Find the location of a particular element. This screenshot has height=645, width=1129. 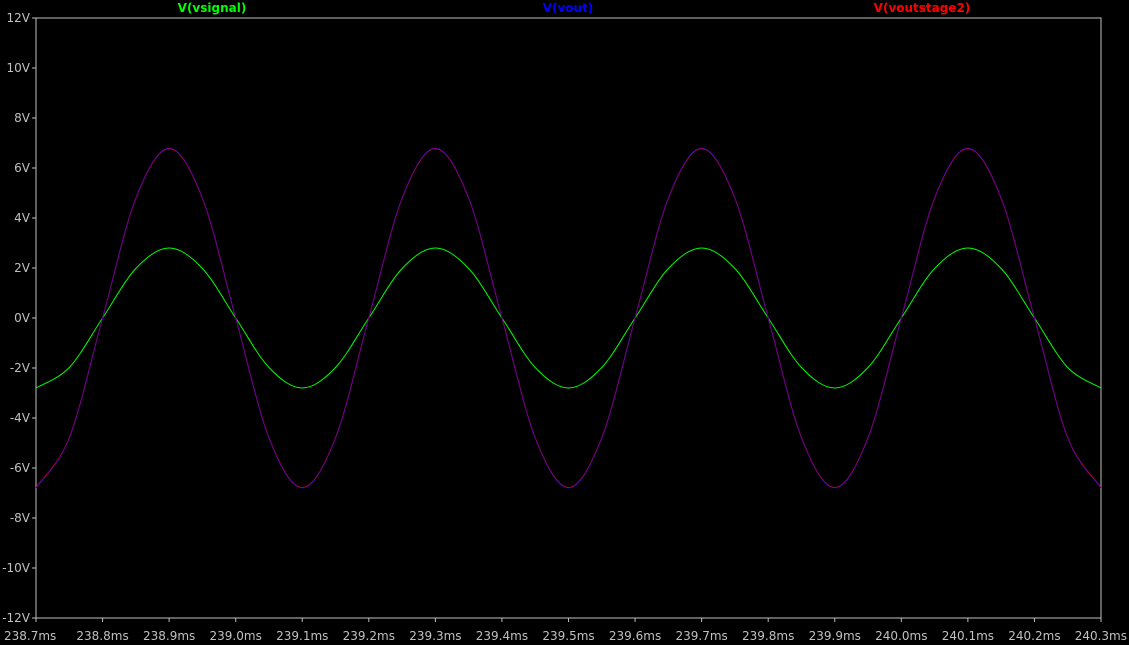

y-tick-label: -2V is located at coordinates (20, 368).